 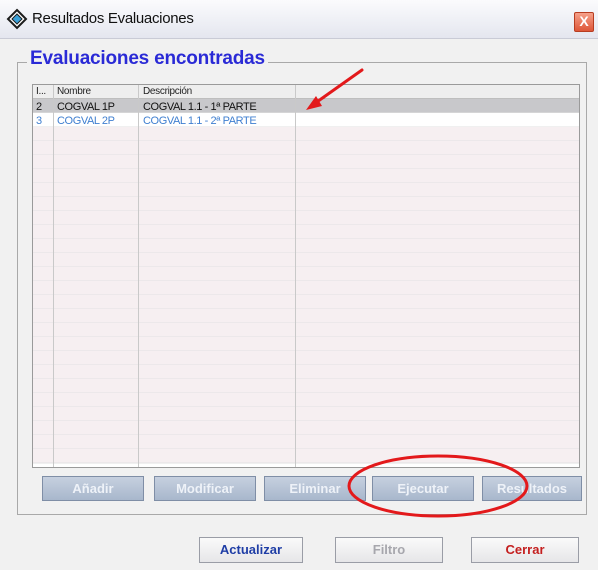 I want to click on groupbox-title: Evaluaciones encontradas, so click(x=147, y=59).